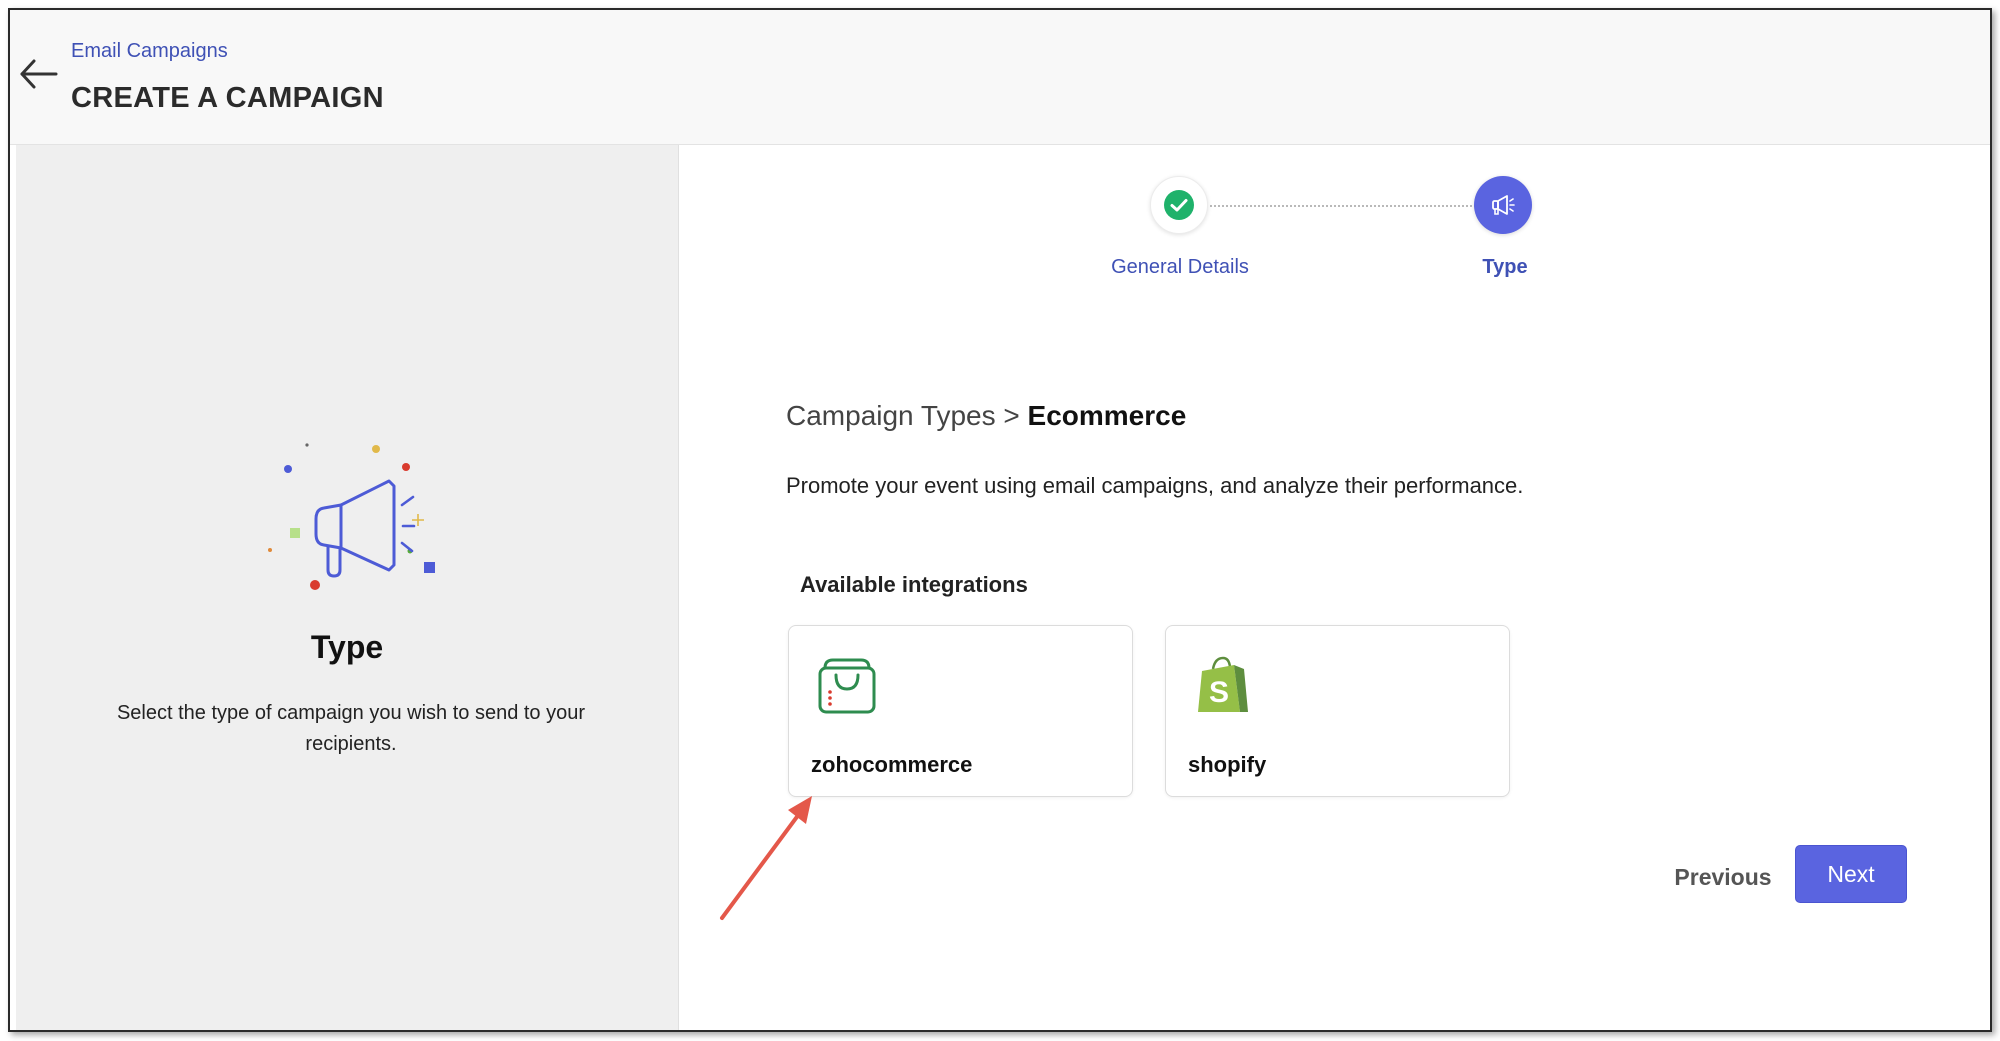  What do you see at coordinates (1851, 874) in the screenshot?
I see `next-button: Next` at bounding box center [1851, 874].